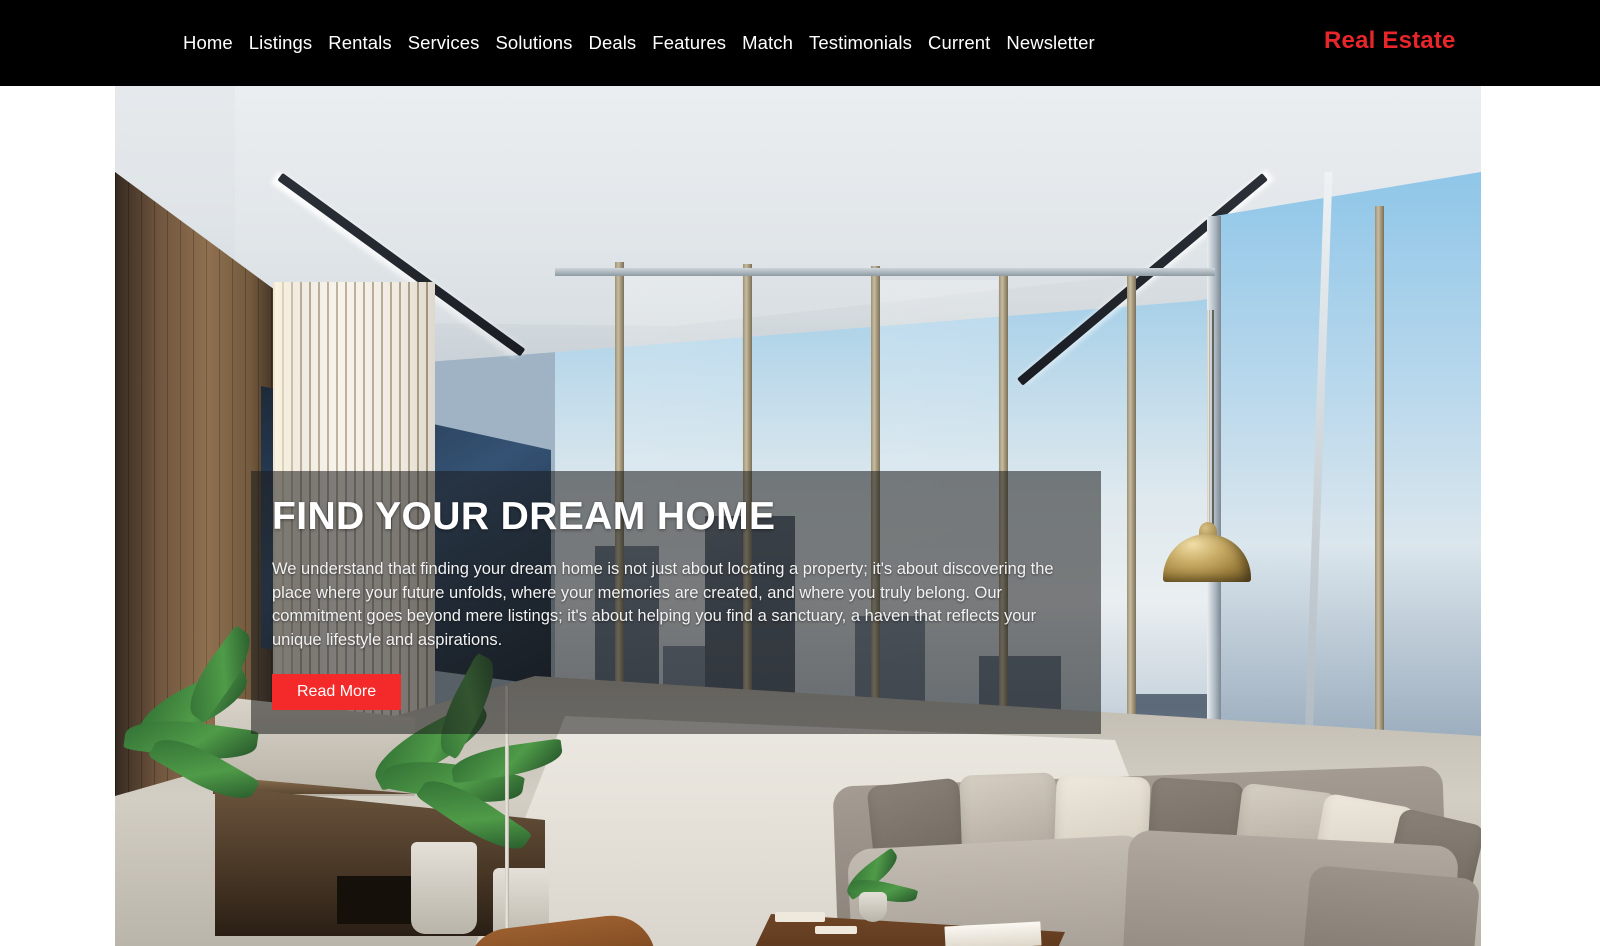 The image size is (1600, 946). Describe the element at coordinates (767, 43) in the screenshot. I see `nav-item-match: Match` at that location.